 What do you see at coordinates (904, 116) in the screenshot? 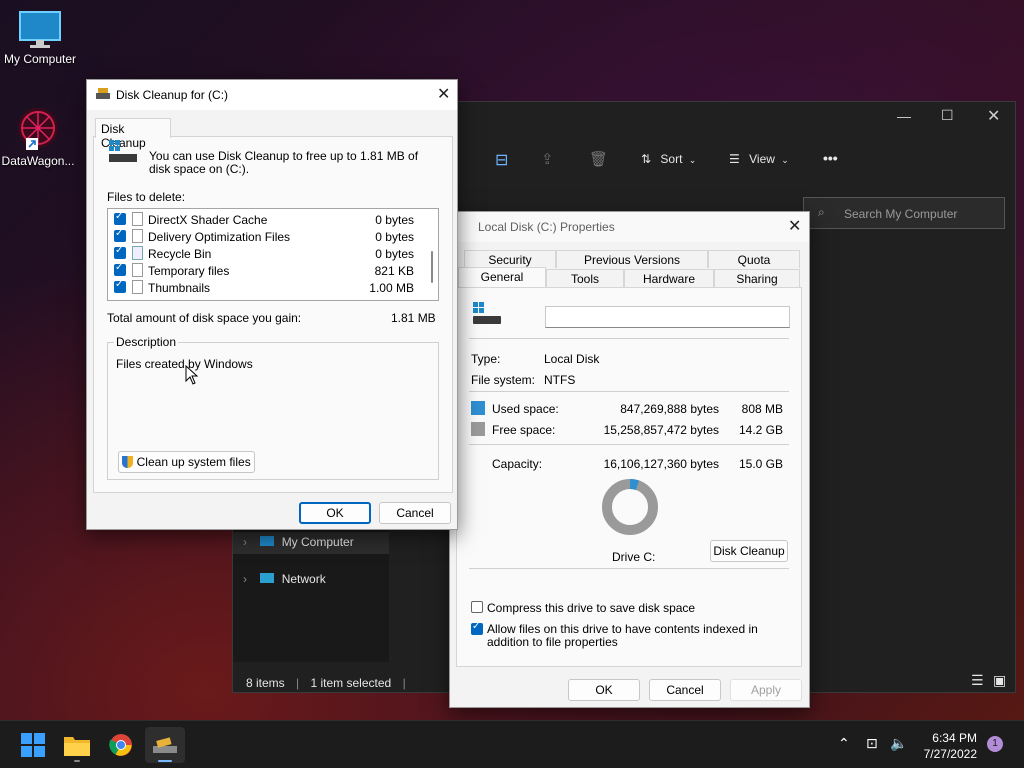
I see `minimize-icon: —` at bounding box center [904, 116].